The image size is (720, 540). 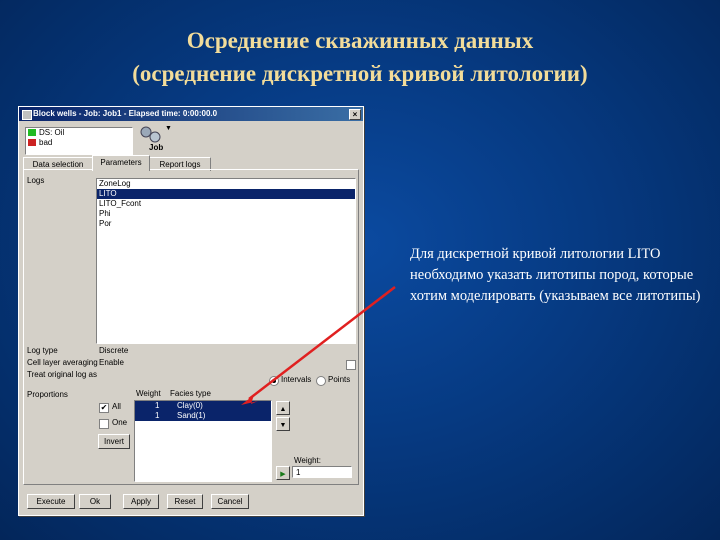 I want to click on arrow-head-icon, so click(x=249, y=400).